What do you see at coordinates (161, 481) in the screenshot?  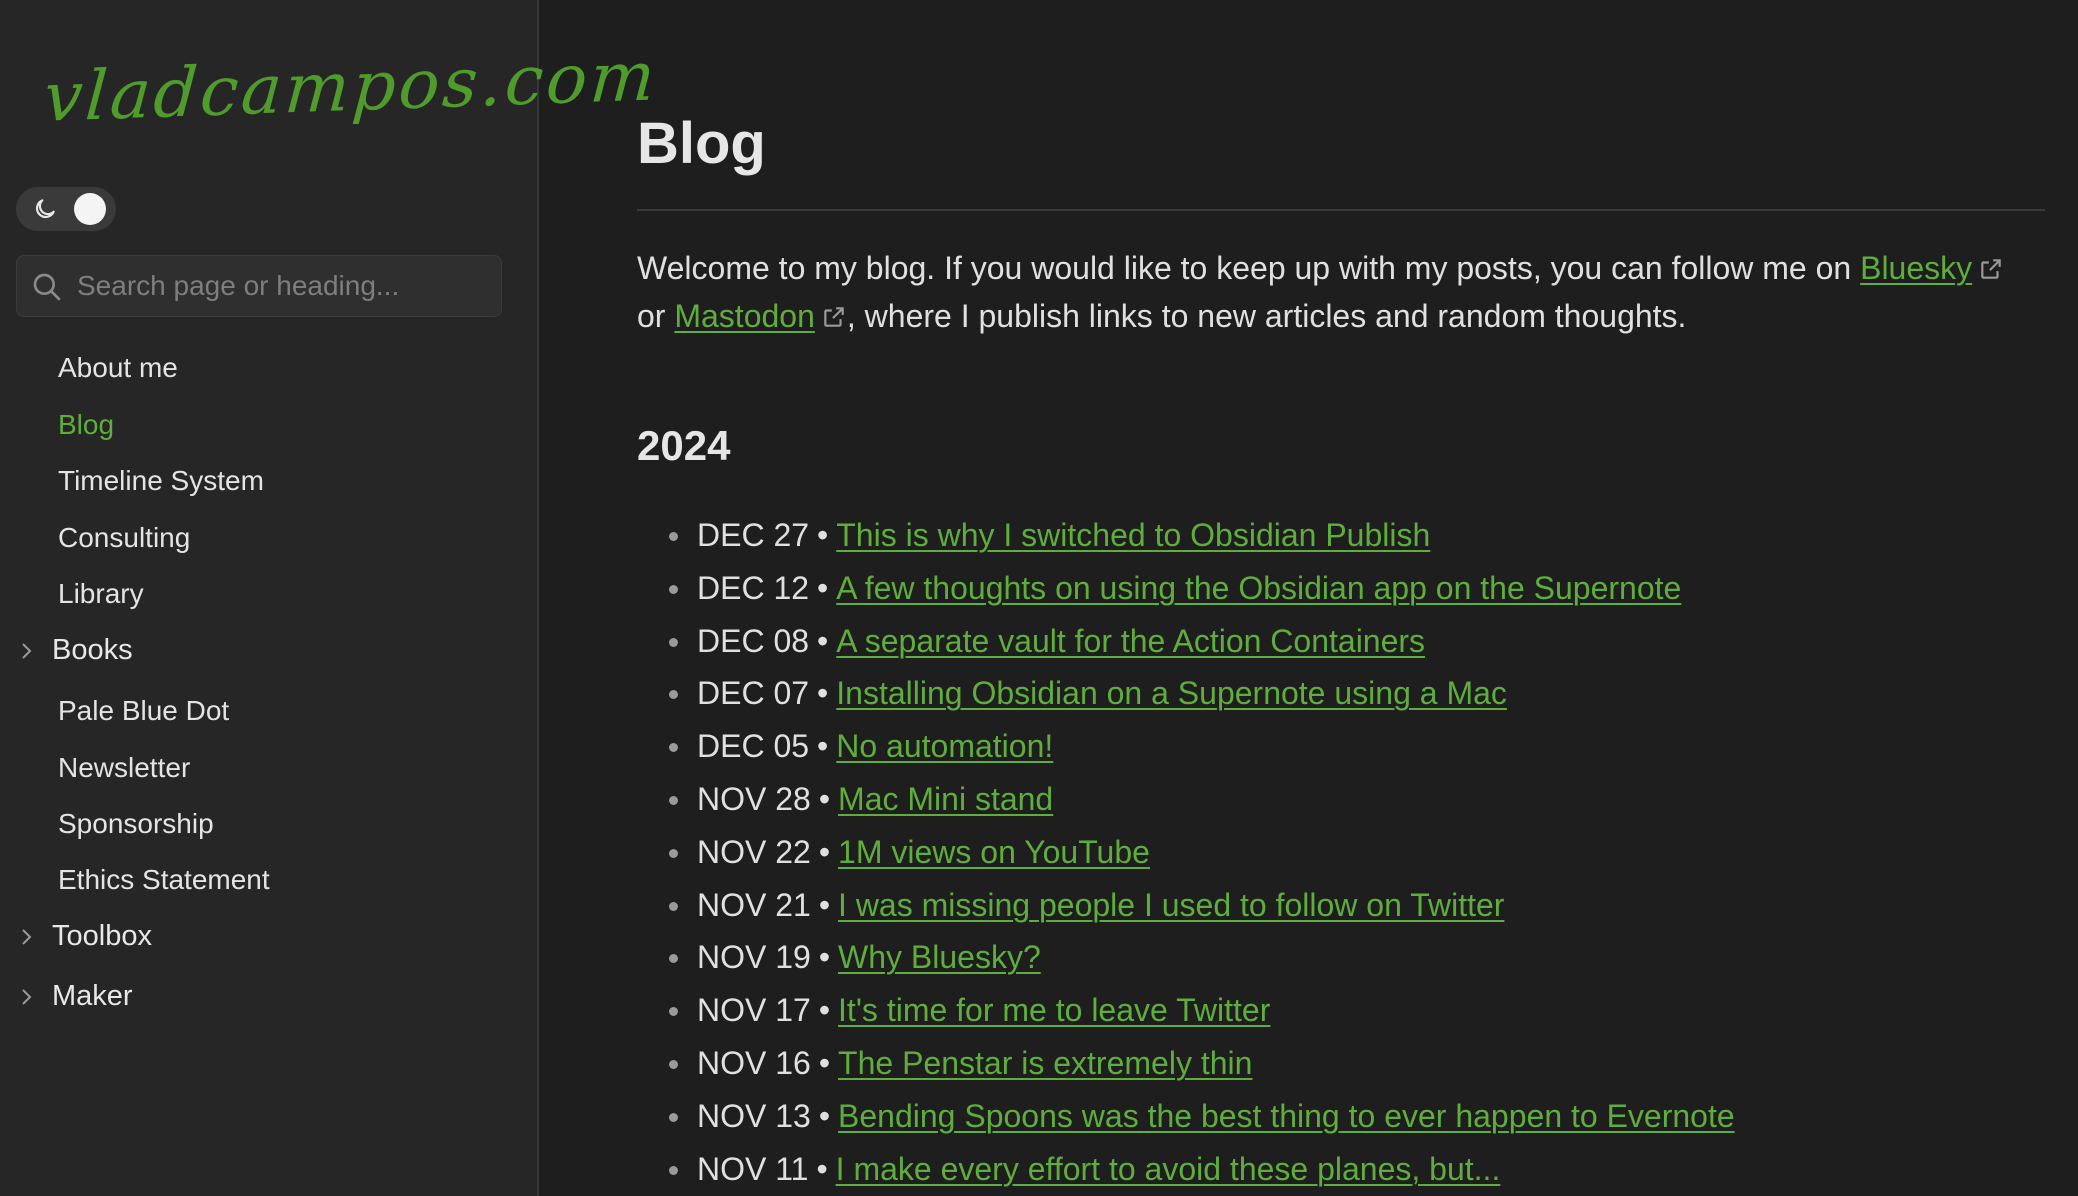 I see `sidebar-item-timeline-system: Timeline System` at bounding box center [161, 481].